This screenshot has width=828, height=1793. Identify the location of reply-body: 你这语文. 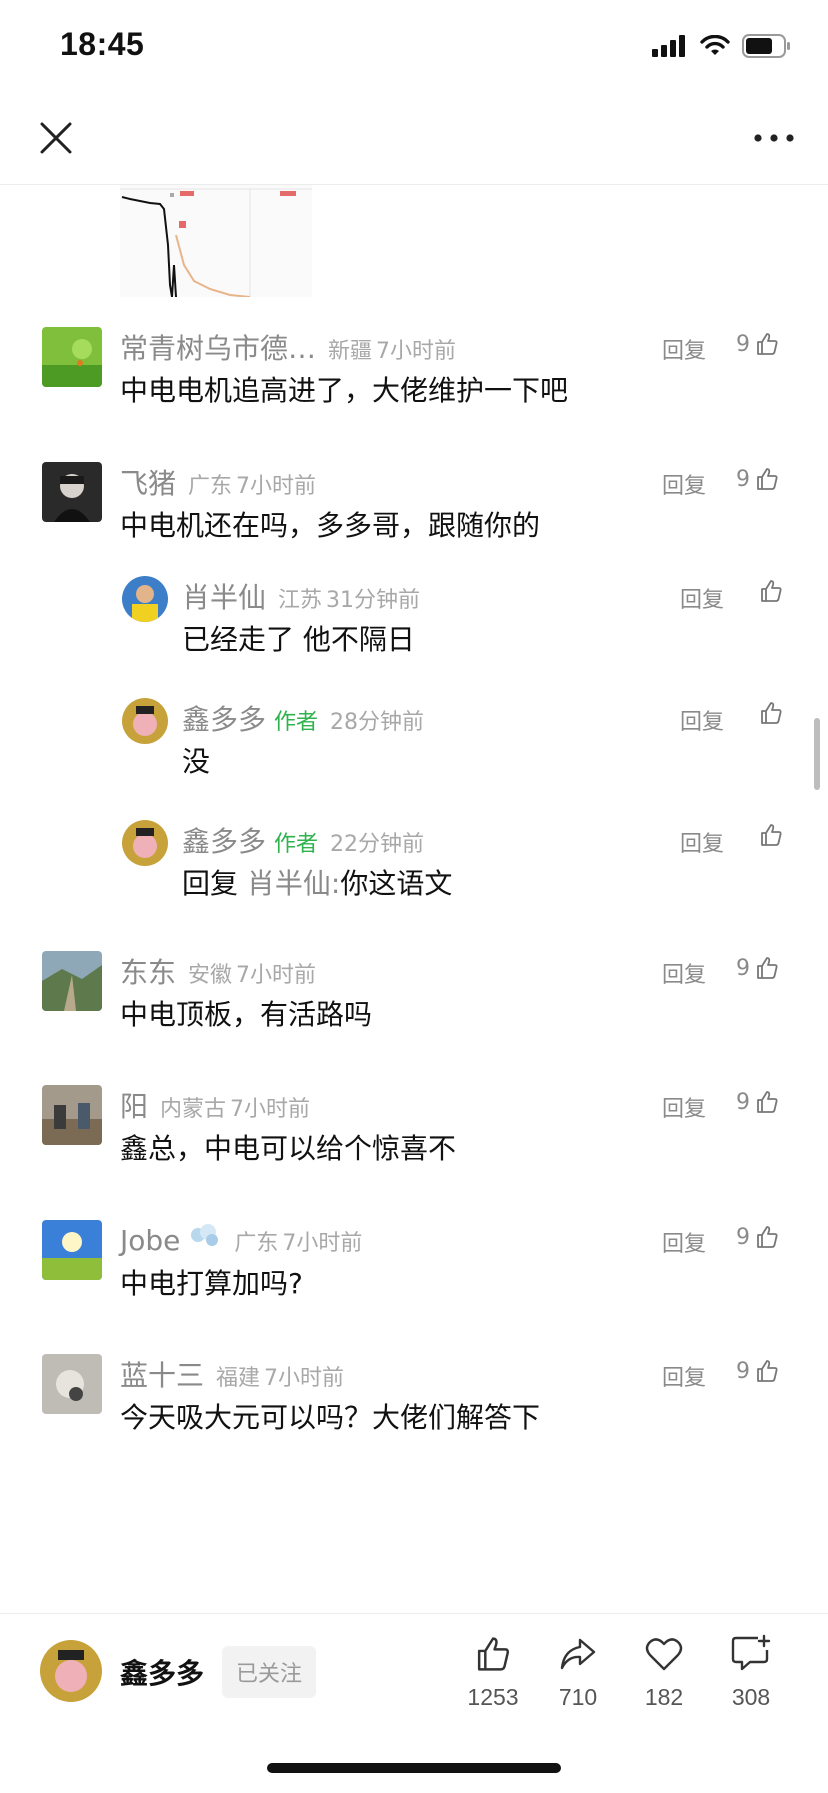
(396, 883).